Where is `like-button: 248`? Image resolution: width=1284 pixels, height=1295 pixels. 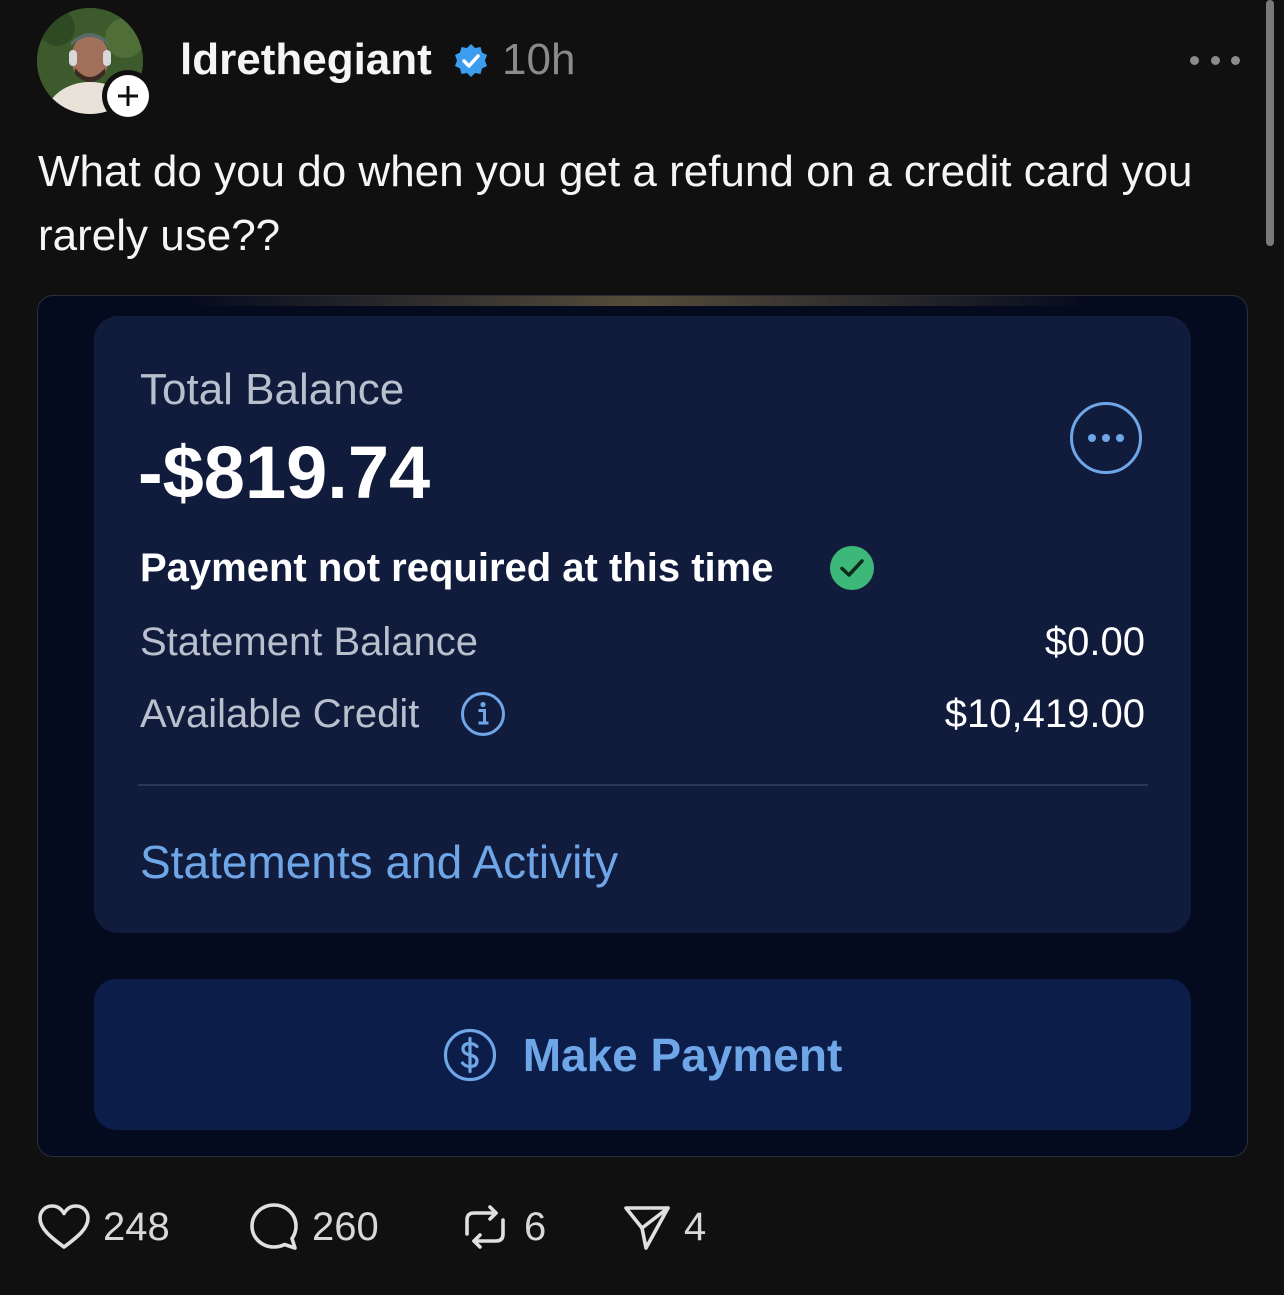 like-button: 248 is located at coordinates (103, 1227).